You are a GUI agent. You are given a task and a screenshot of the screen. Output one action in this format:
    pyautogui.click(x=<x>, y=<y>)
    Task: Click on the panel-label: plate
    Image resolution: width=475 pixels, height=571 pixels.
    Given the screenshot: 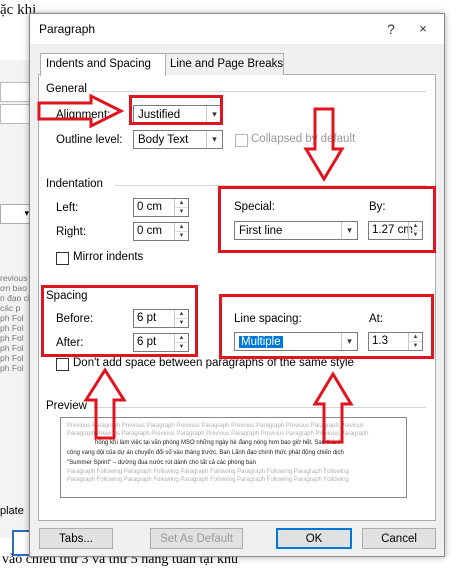 What is the action you would take?
    pyautogui.click(x=12, y=511)
    